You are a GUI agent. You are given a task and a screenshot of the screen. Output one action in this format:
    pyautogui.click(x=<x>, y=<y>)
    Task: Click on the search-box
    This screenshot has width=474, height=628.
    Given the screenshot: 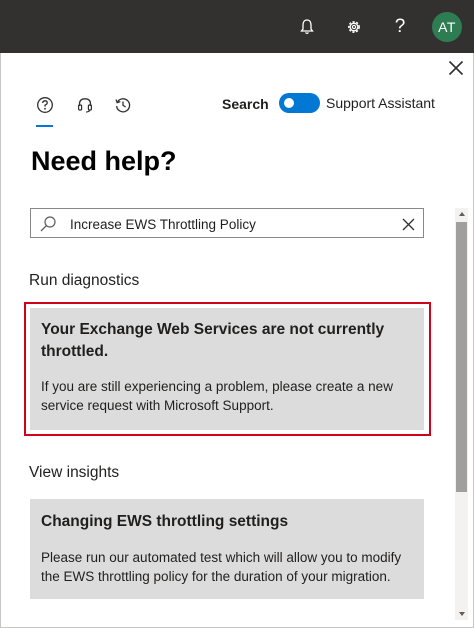 What is the action you would take?
    pyautogui.click(x=227, y=223)
    